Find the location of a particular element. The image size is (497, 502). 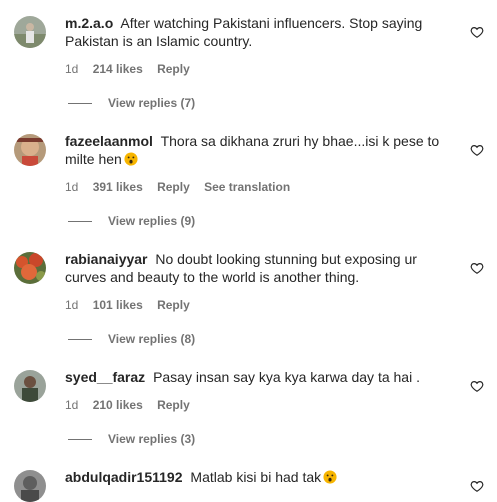

comment-meta: 1d 210 likes Reply is located at coordinates (133, 405).